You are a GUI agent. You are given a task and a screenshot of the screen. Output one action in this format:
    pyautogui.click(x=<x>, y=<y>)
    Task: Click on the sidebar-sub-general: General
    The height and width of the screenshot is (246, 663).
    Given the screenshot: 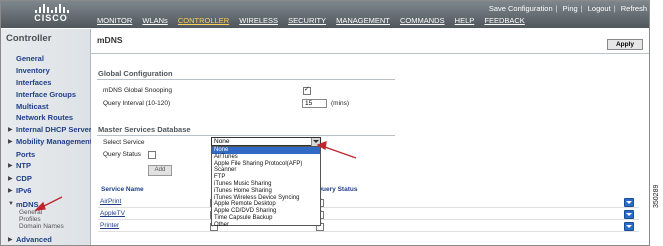 What is the action you would take?
    pyautogui.click(x=30, y=212)
    